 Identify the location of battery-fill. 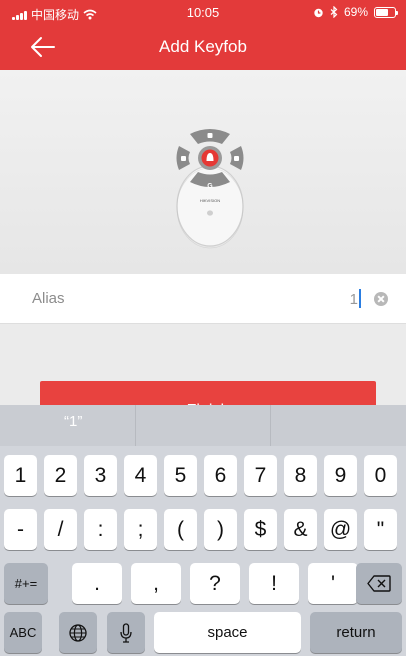
(382, 12).